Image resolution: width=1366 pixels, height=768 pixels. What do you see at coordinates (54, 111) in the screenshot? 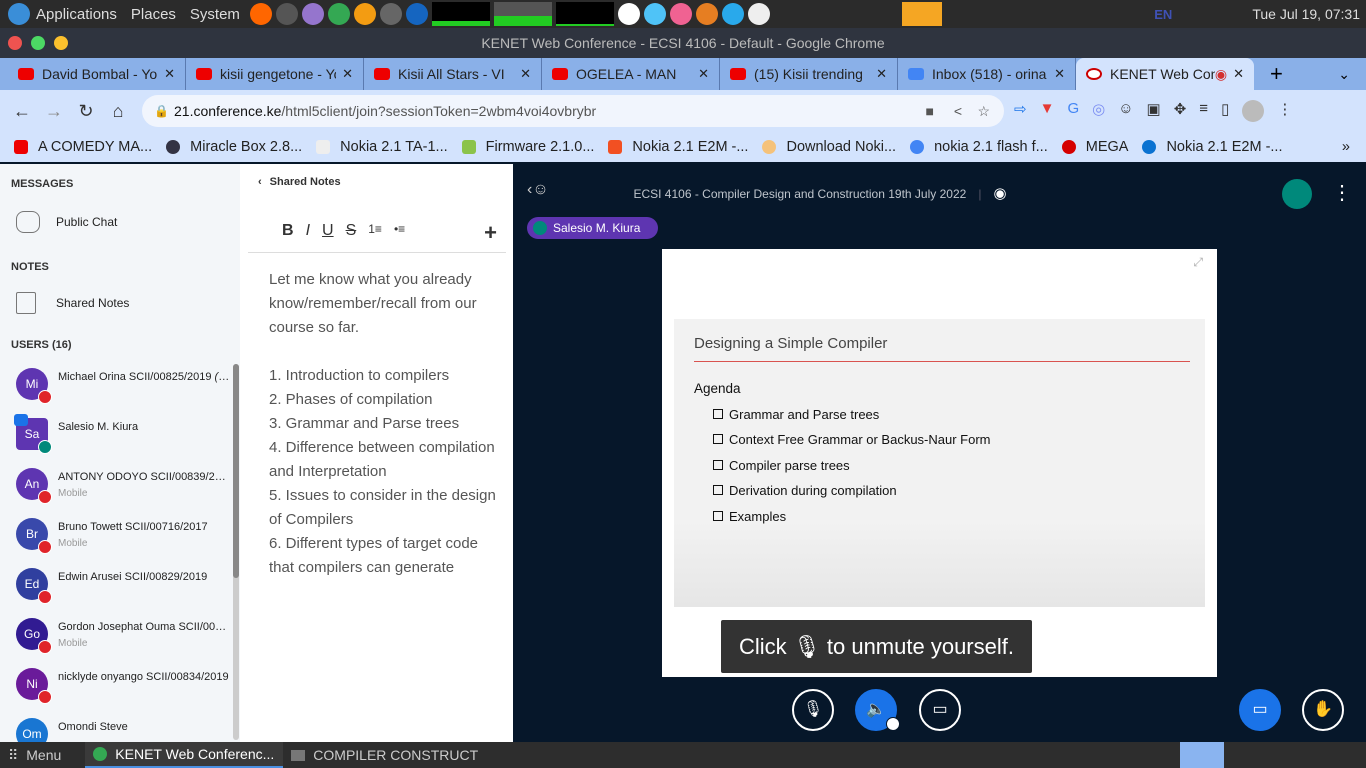
I see `forward-button: →` at bounding box center [54, 111].